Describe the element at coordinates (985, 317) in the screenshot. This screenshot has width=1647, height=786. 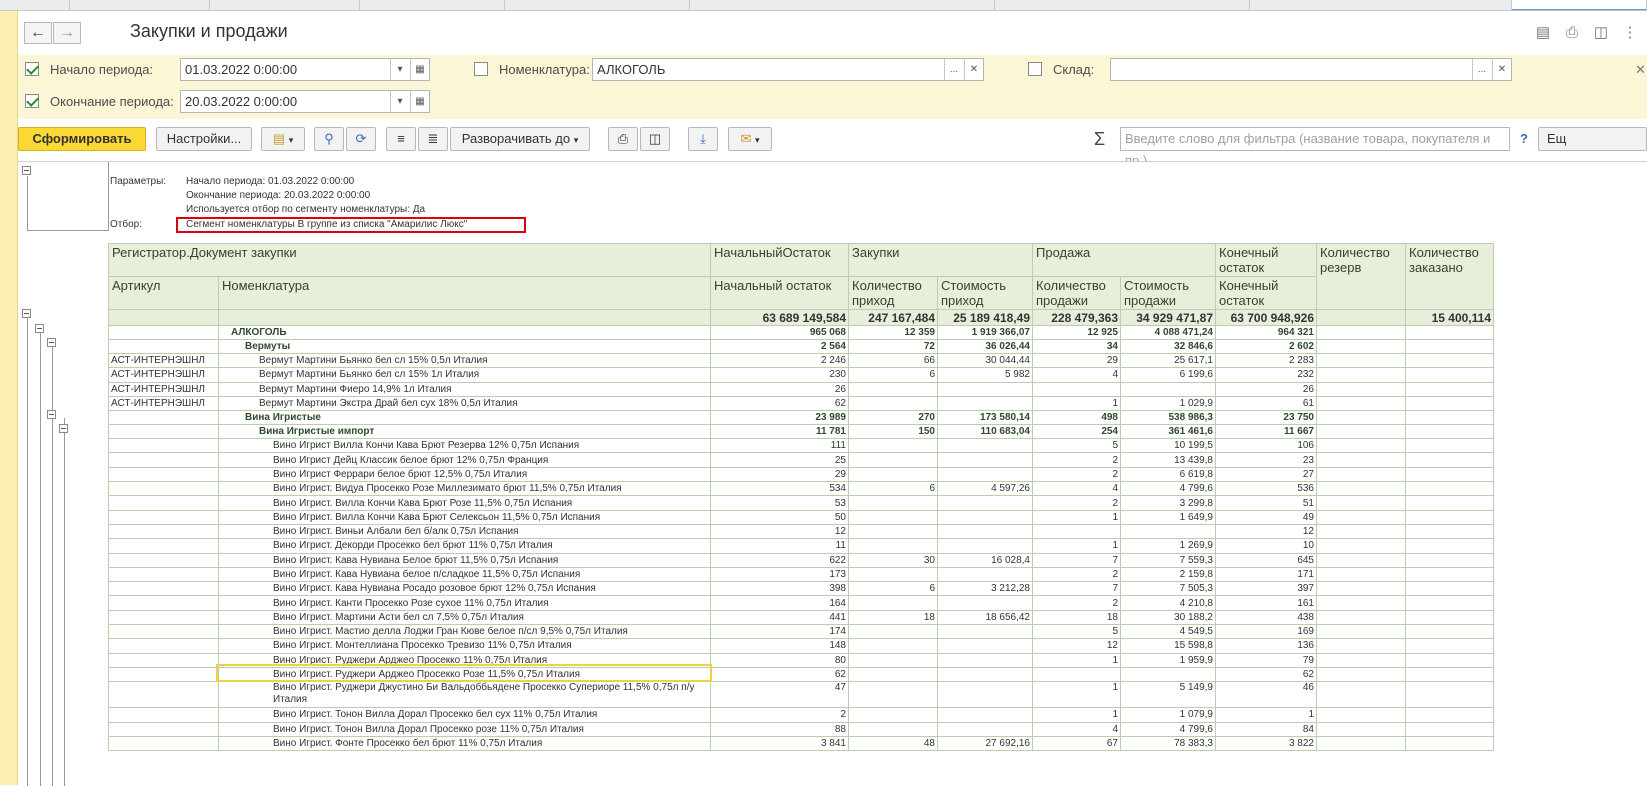
I see `total-cost-in: 25 189 418,49` at that location.